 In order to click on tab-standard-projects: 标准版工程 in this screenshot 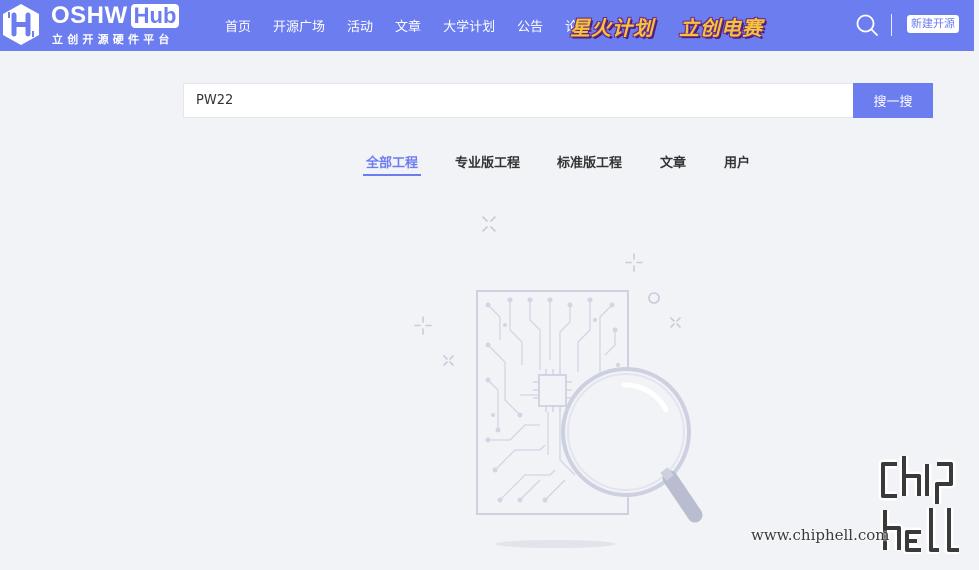, I will do `click(589, 164)`.